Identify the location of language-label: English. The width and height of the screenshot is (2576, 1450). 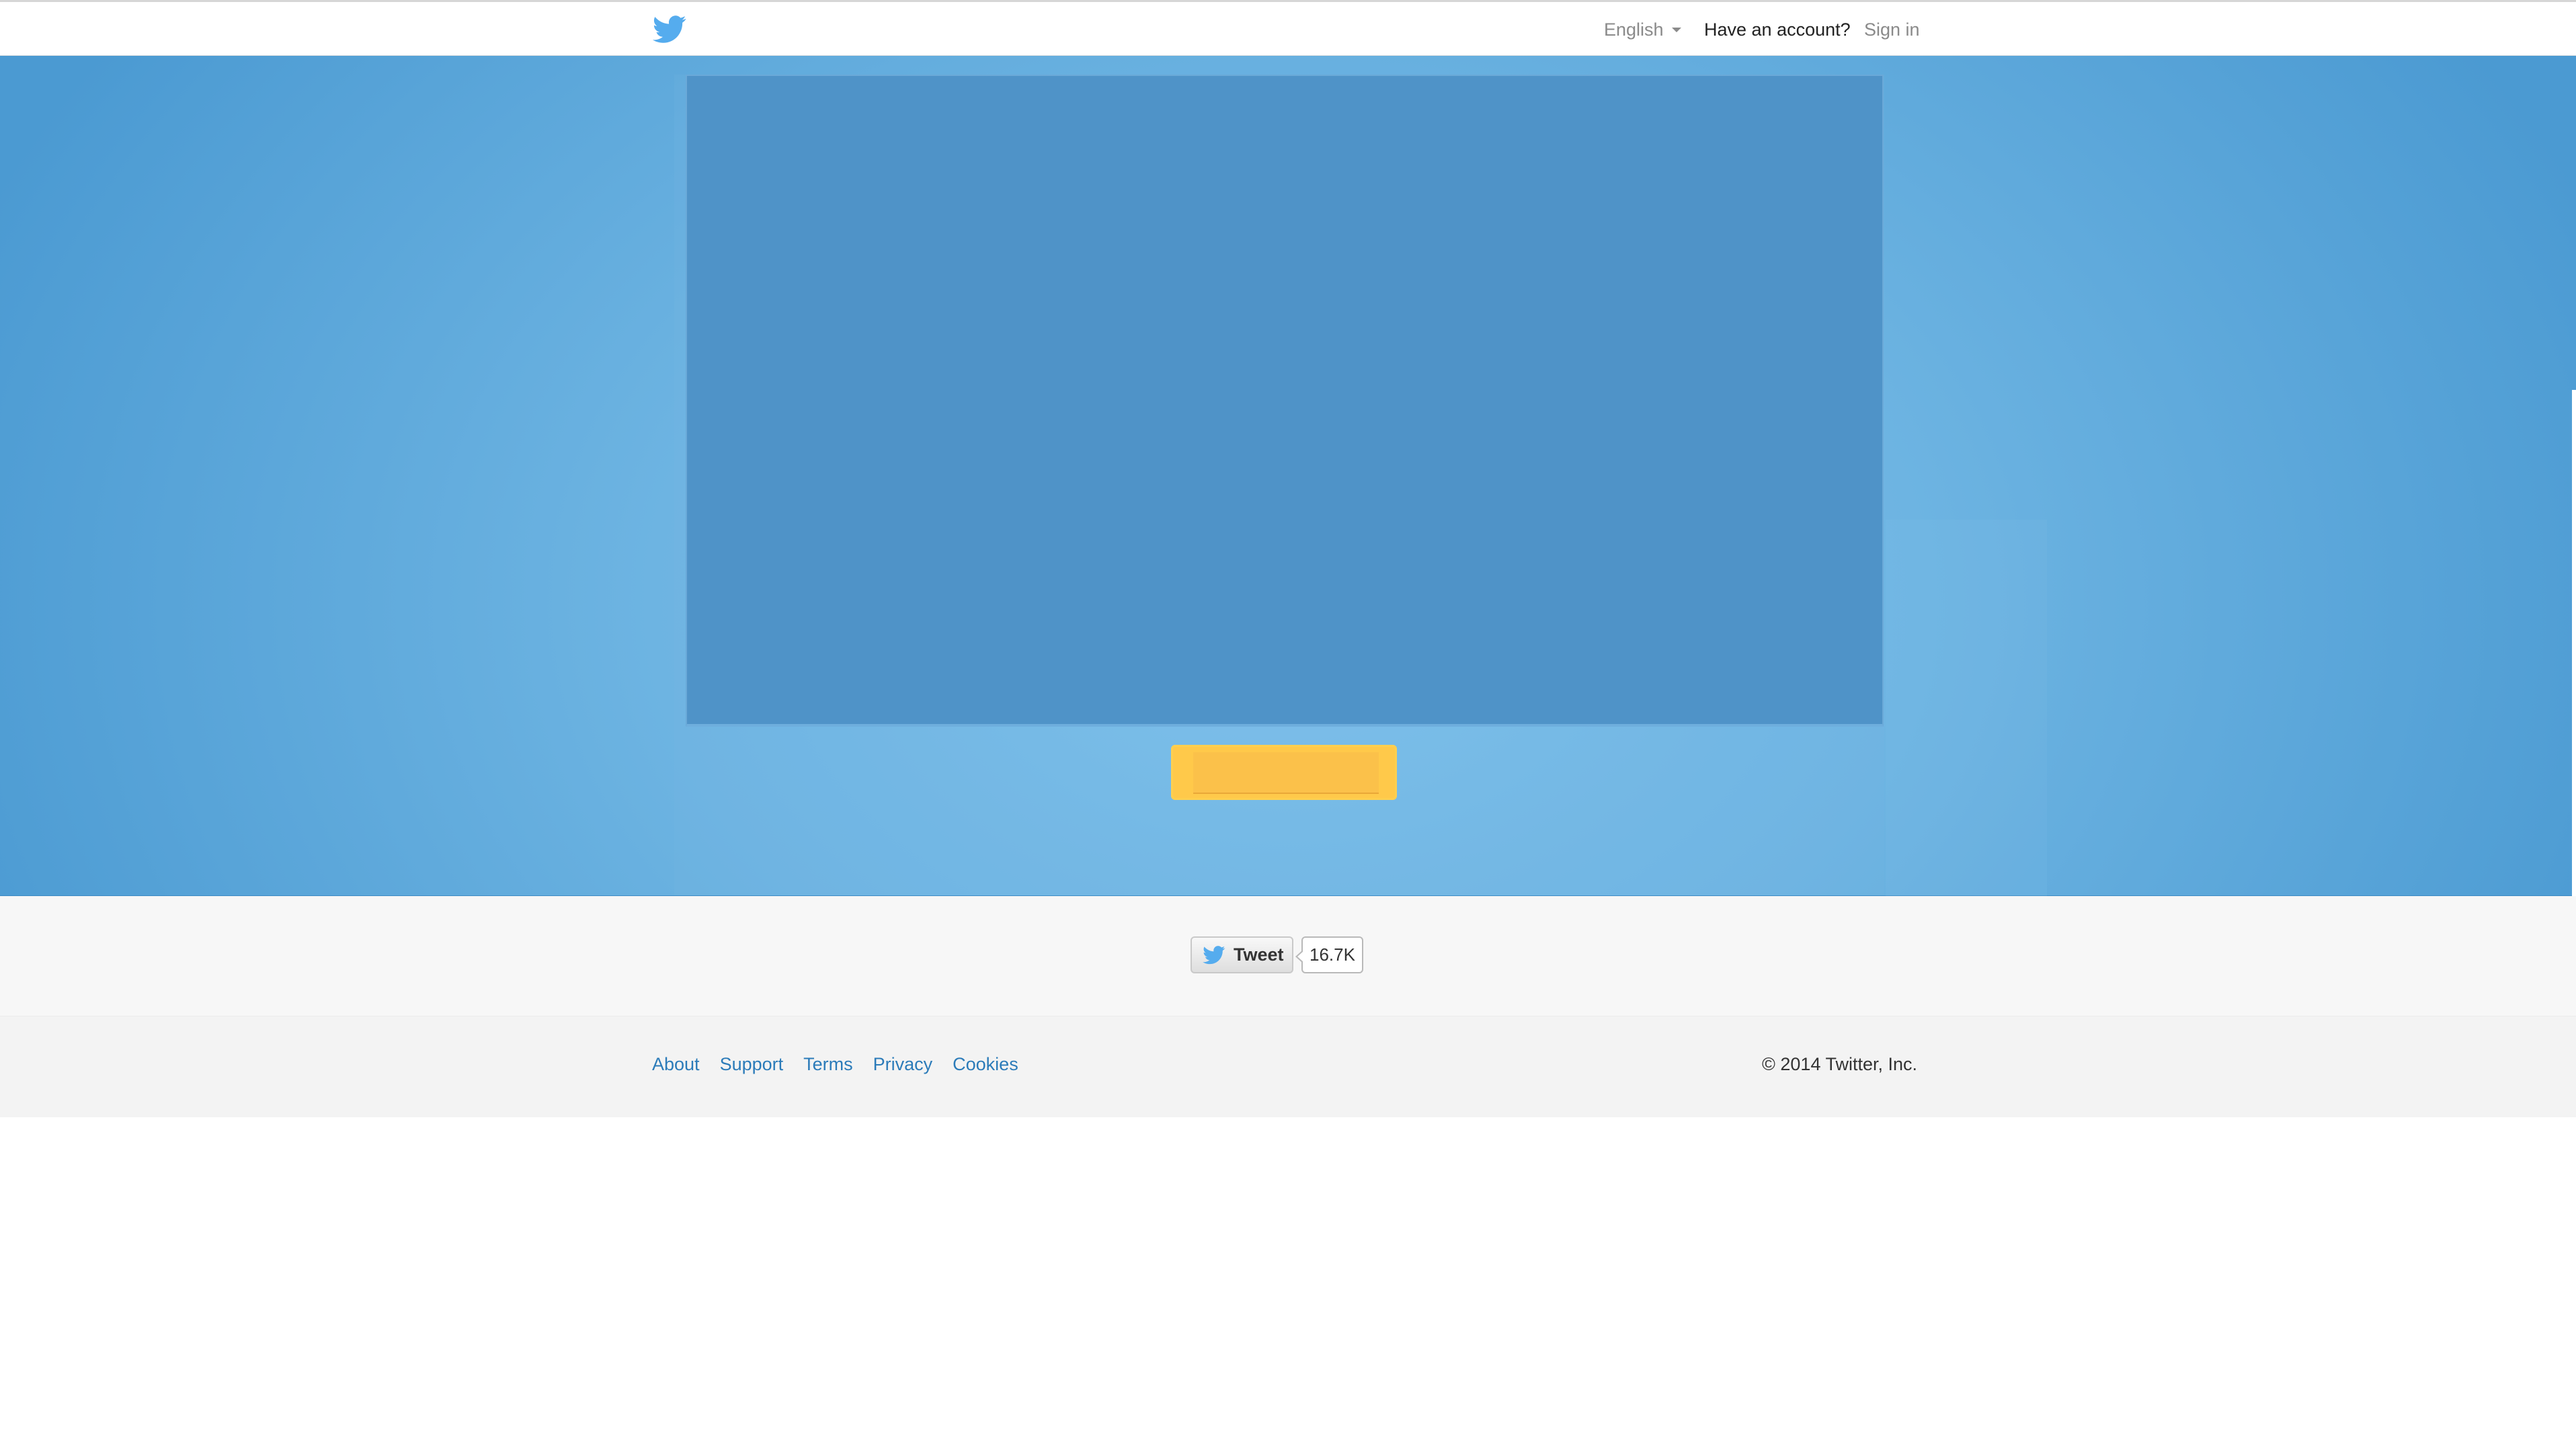
(1634, 30).